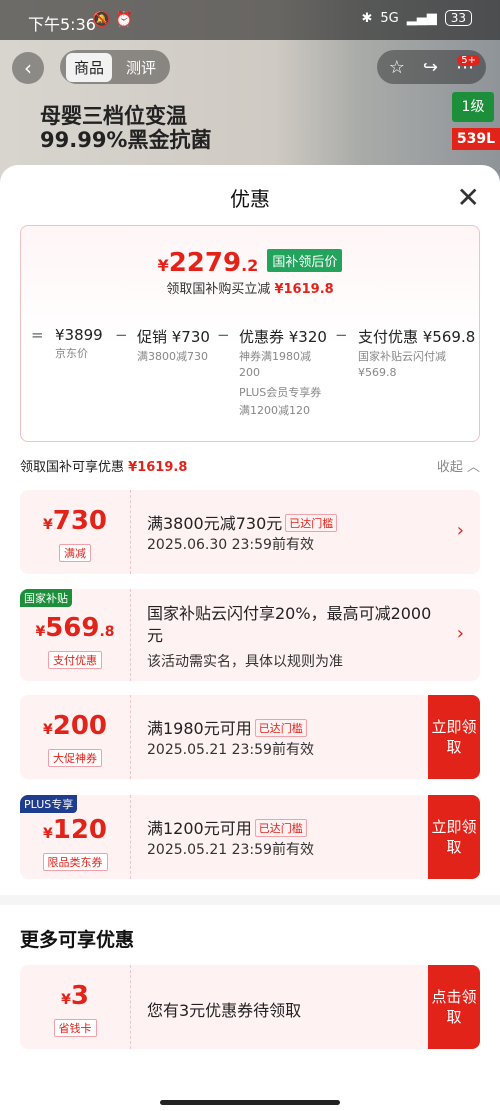  I want to click on more-icon: ⋯ 5+, so click(468, 66).